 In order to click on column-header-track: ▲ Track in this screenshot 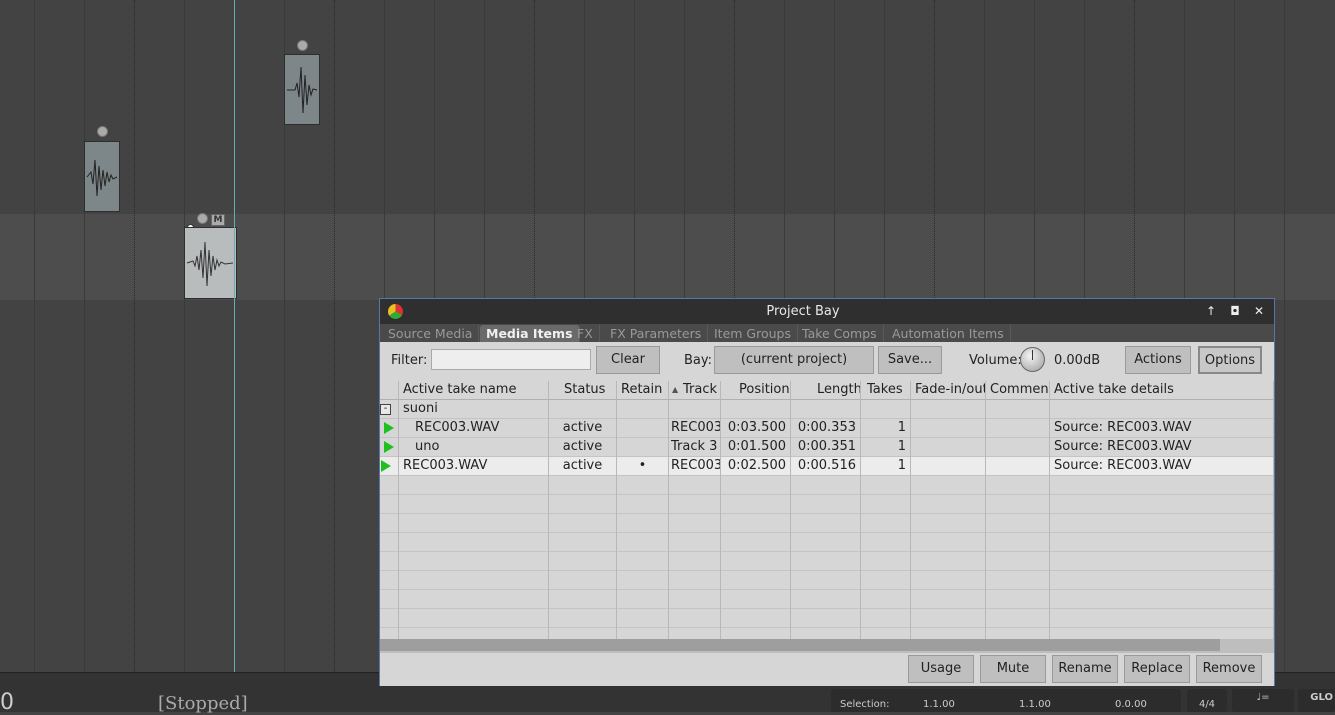, I will do `click(695, 390)`.